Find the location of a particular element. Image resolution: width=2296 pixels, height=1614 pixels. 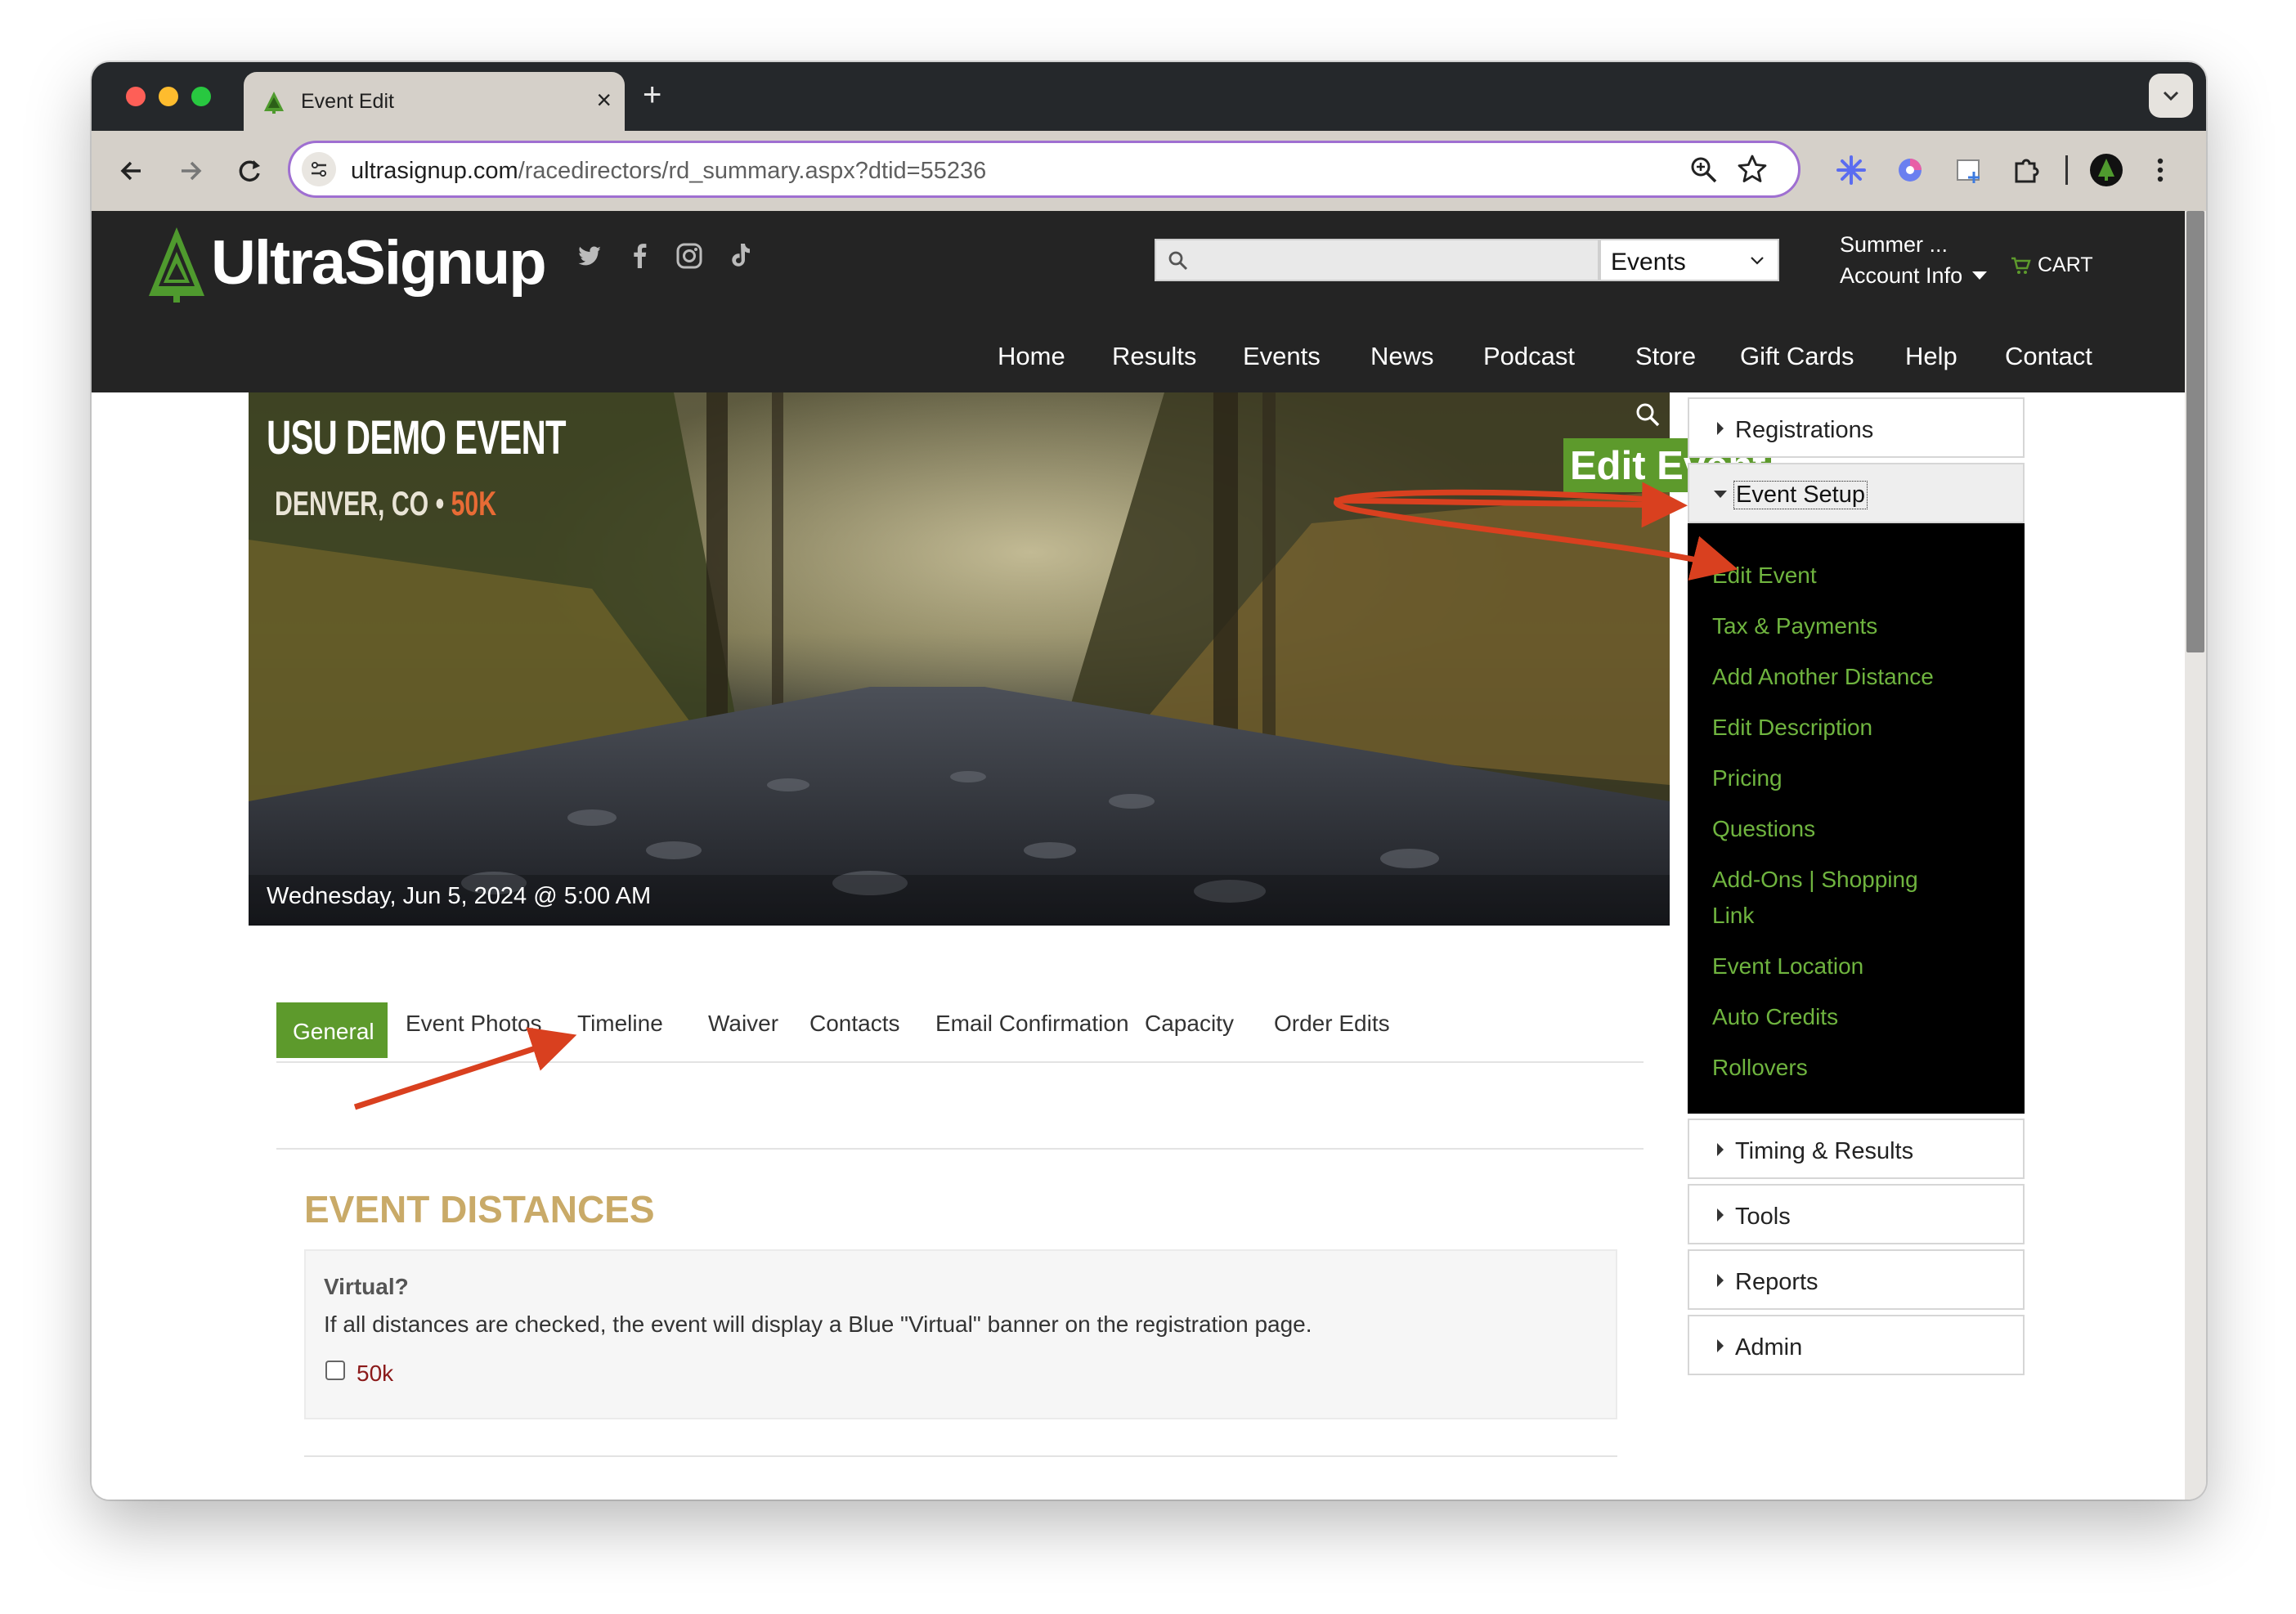

sidebar-event-setup-label: Event Setup is located at coordinates (1800, 495).